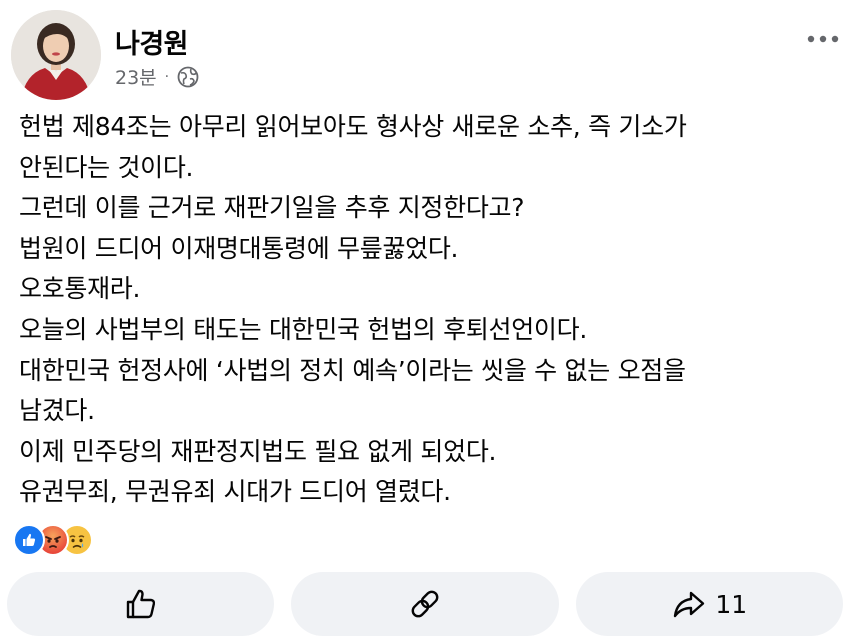  I want to click on reaction-summary, so click(53, 540).